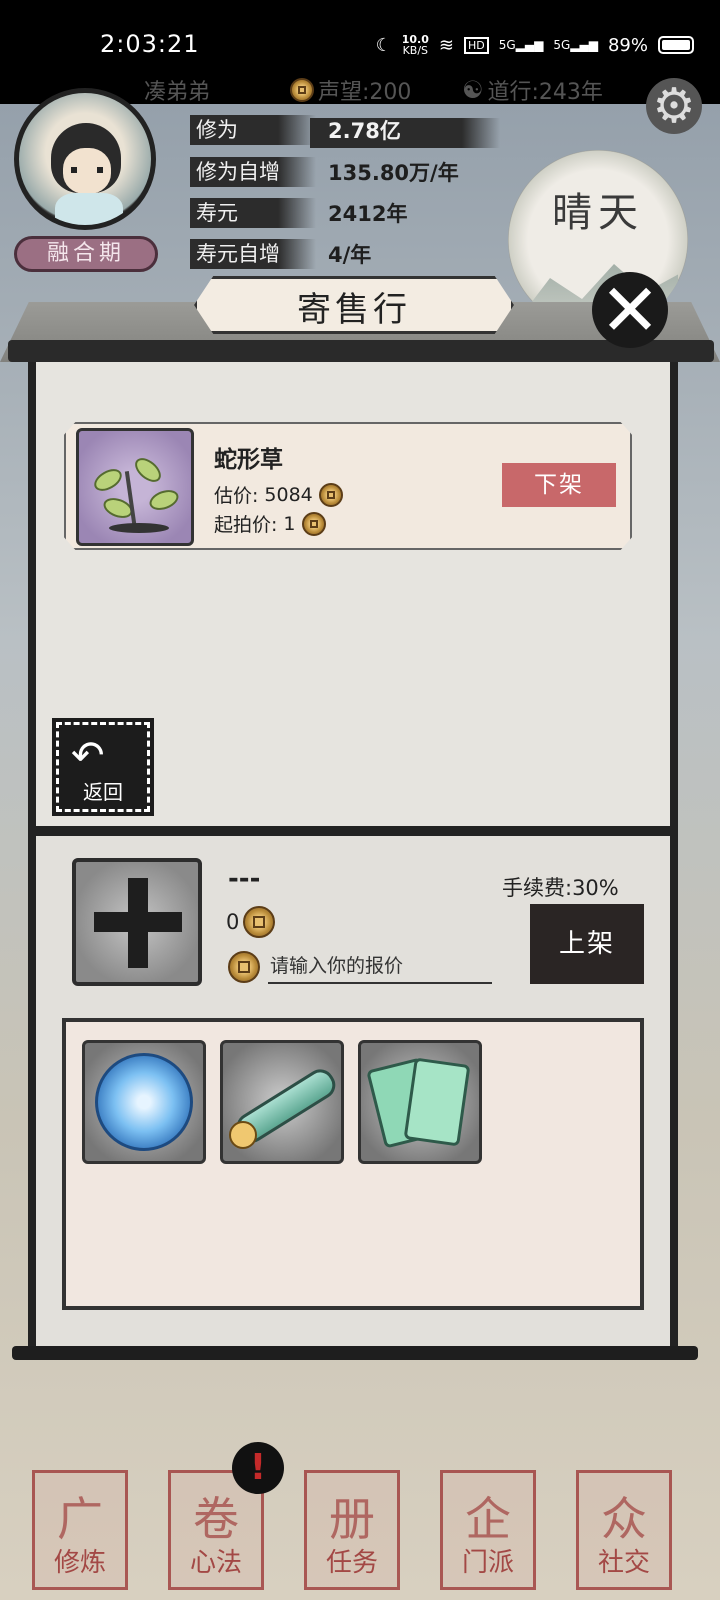 This screenshot has height=1600, width=720. What do you see at coordinates (248, 460) in the screenshot?
I see `listing-item-name: 蛇形草` at bounding box center [248, 460].